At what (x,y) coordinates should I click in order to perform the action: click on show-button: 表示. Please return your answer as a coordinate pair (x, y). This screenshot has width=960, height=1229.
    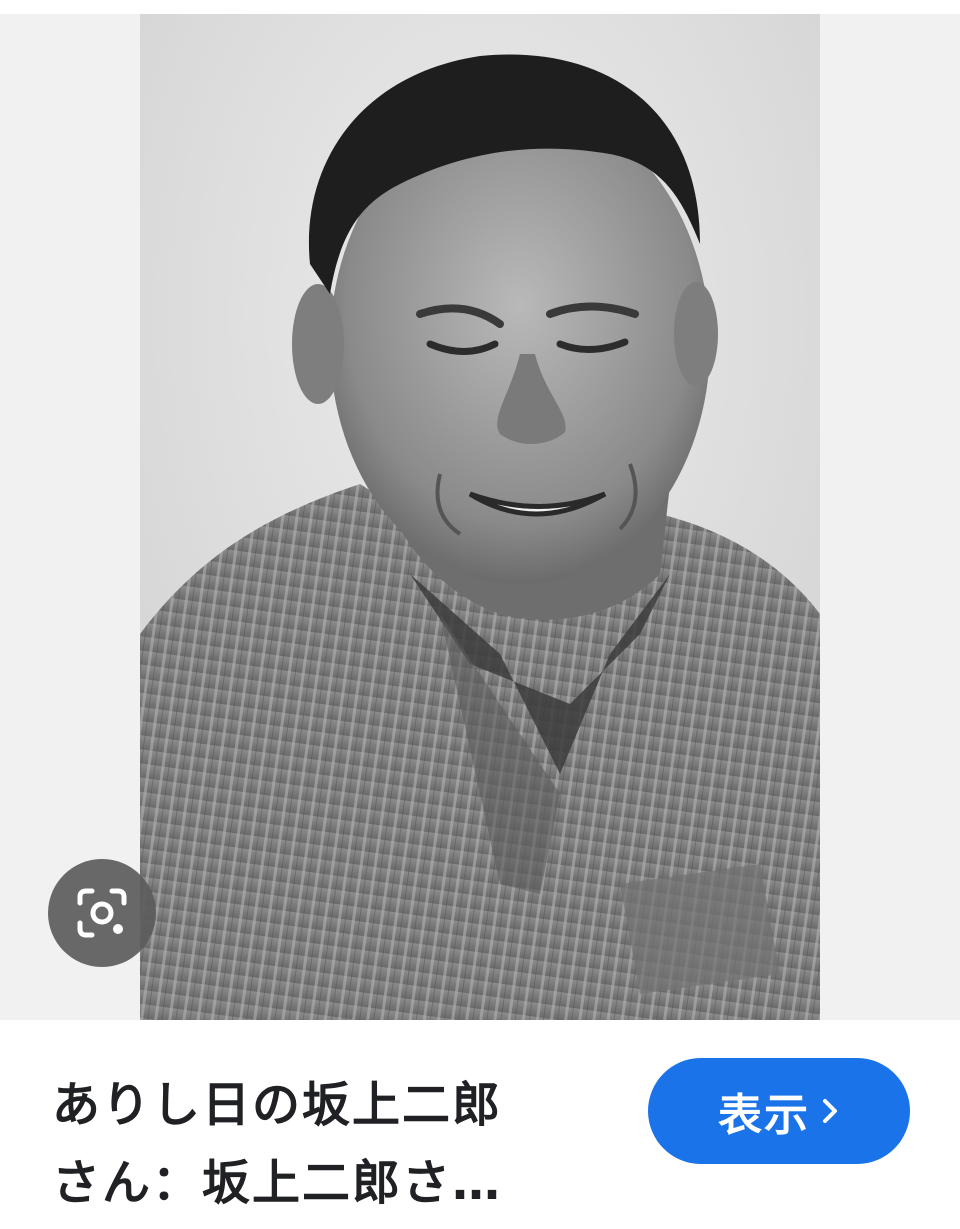
    Looking at the image, I should click on (779, 1111).